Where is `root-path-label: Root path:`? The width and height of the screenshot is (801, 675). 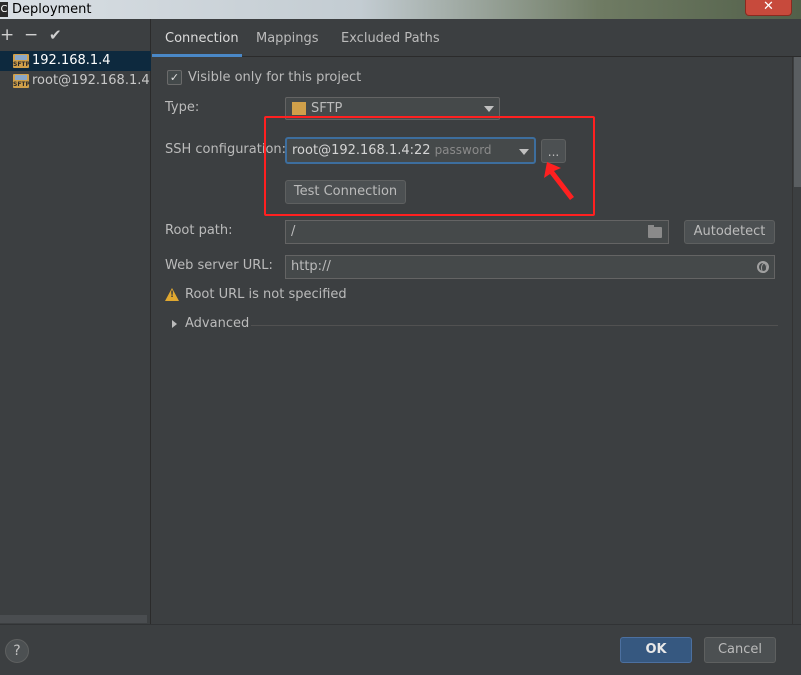 root-path-label: Root path: is located at coordinates (199, 230).